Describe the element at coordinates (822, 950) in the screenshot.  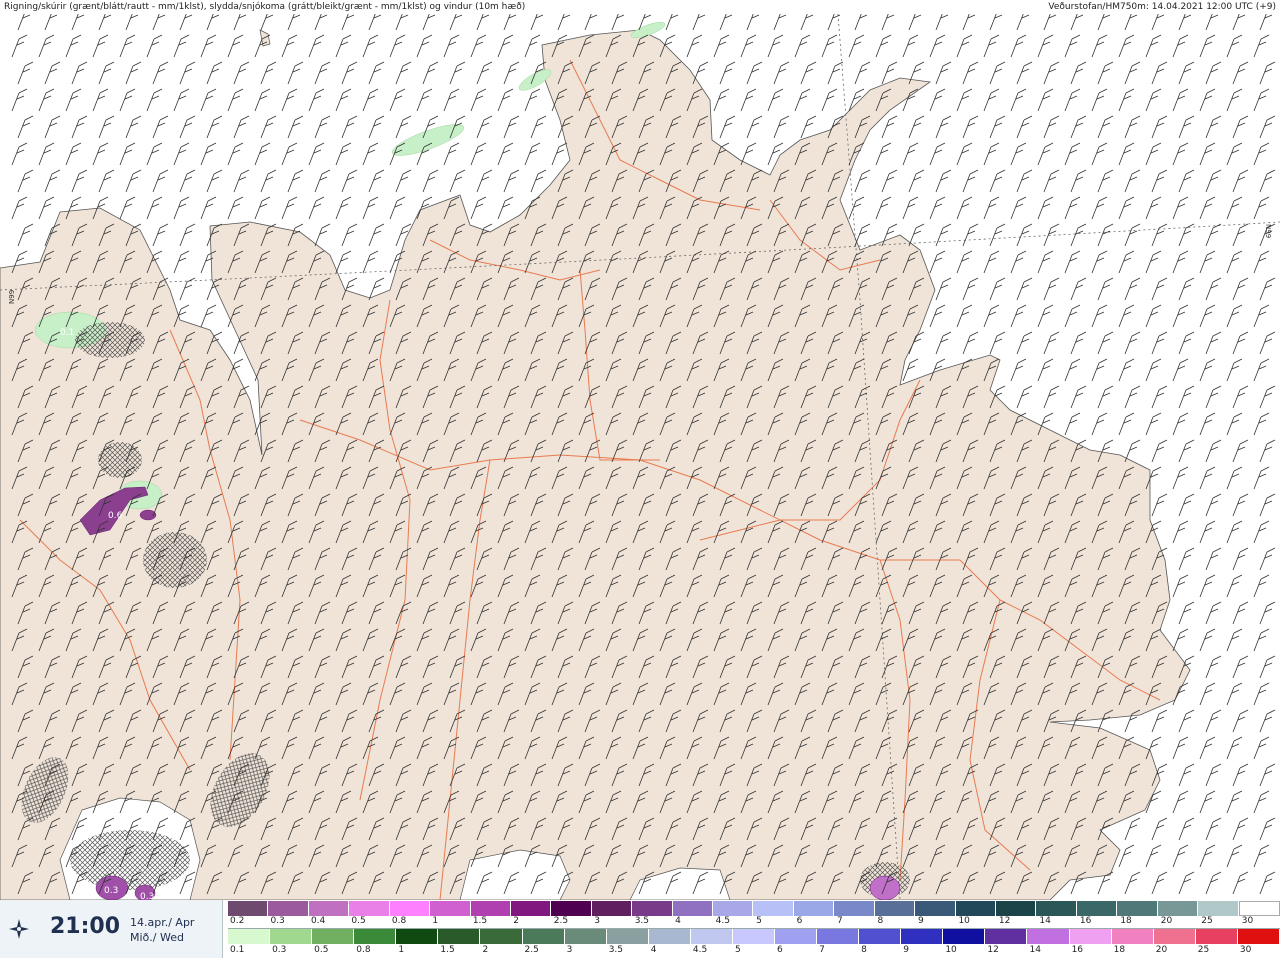
I see `rain-scale-label: 7` at that location.